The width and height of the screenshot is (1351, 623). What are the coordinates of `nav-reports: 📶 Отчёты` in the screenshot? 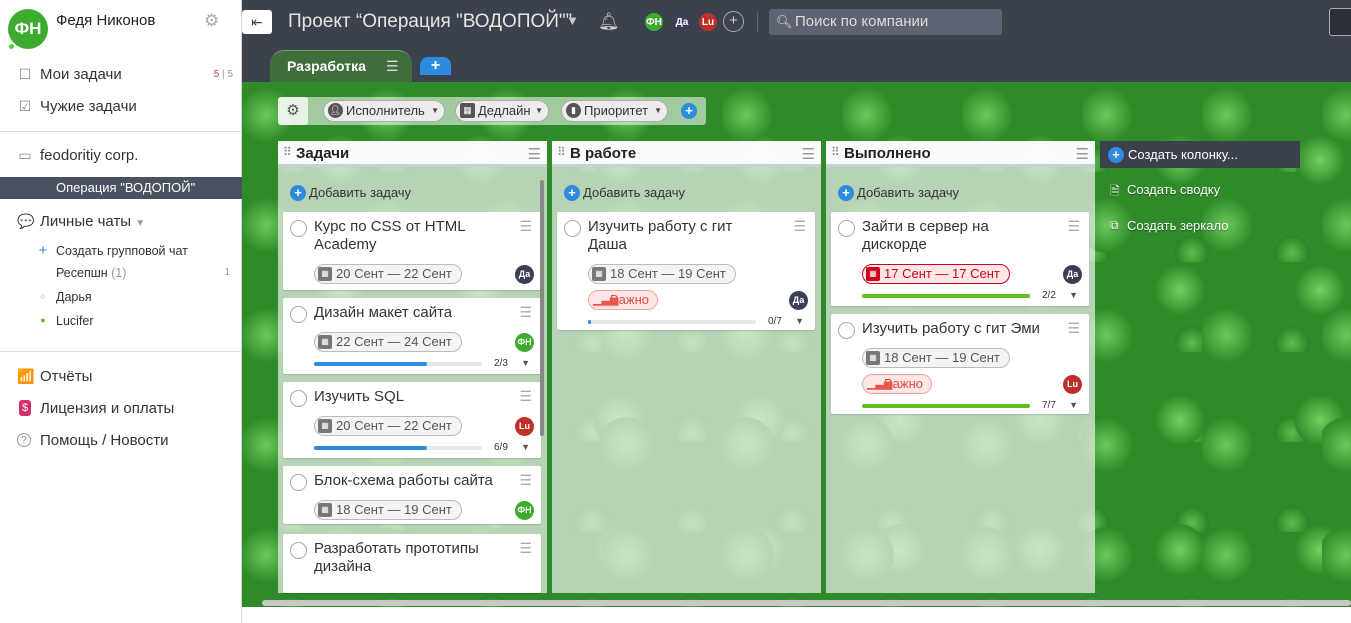 It's located at (121, 376).